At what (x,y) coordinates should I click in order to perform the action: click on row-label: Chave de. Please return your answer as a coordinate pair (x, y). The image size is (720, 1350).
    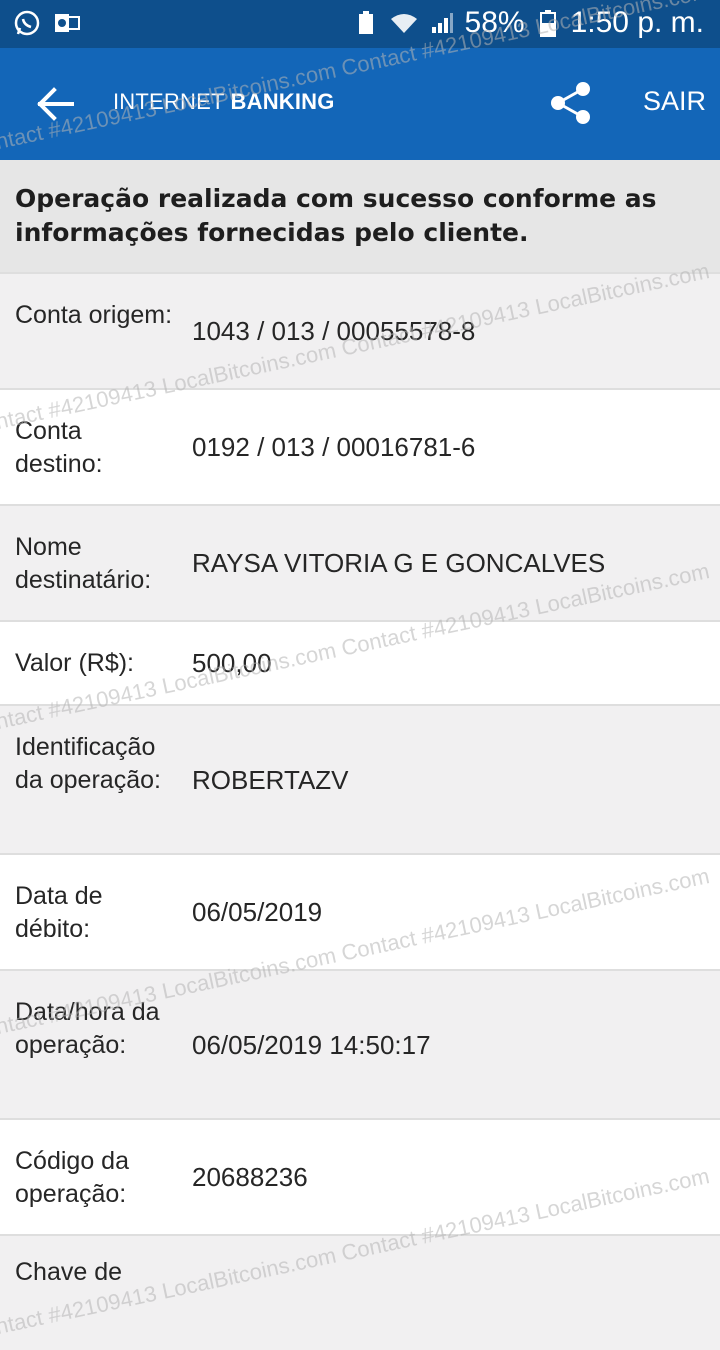
    Looking at the image, I should click on (69, 1272).